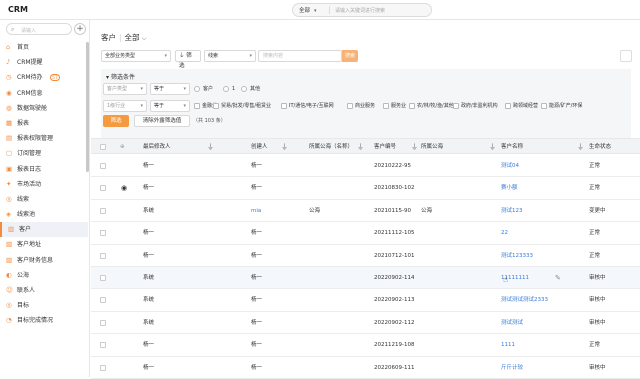 The image size is (640, 379). What do you see at coordinates (120, 76) in the screenshot?
I see `filter-conditions-title: ▾ 筛选条件` at bounding box center [120, 76].